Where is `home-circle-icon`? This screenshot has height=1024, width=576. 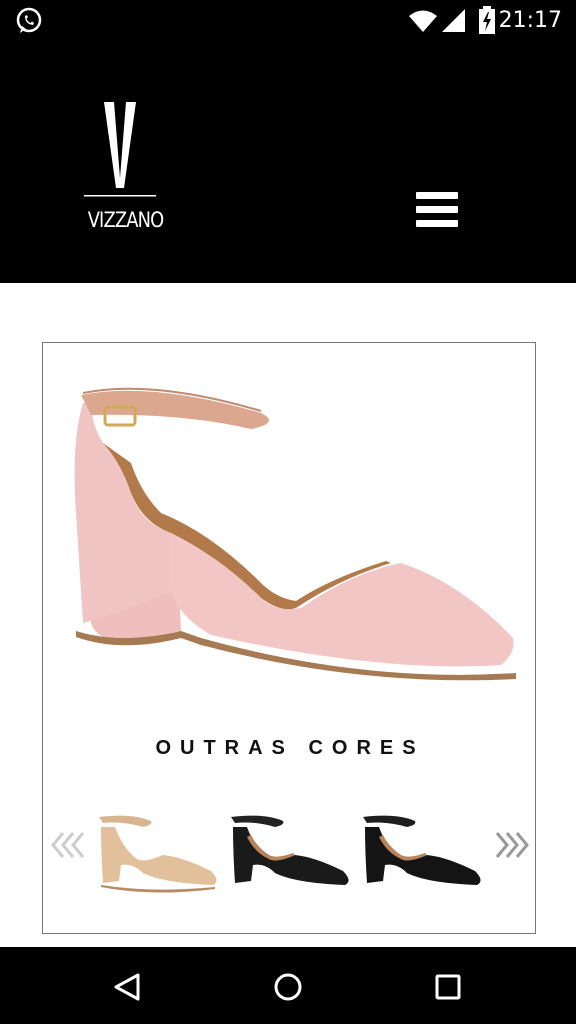 home-circle-icon is located at coordinates (288, 987).